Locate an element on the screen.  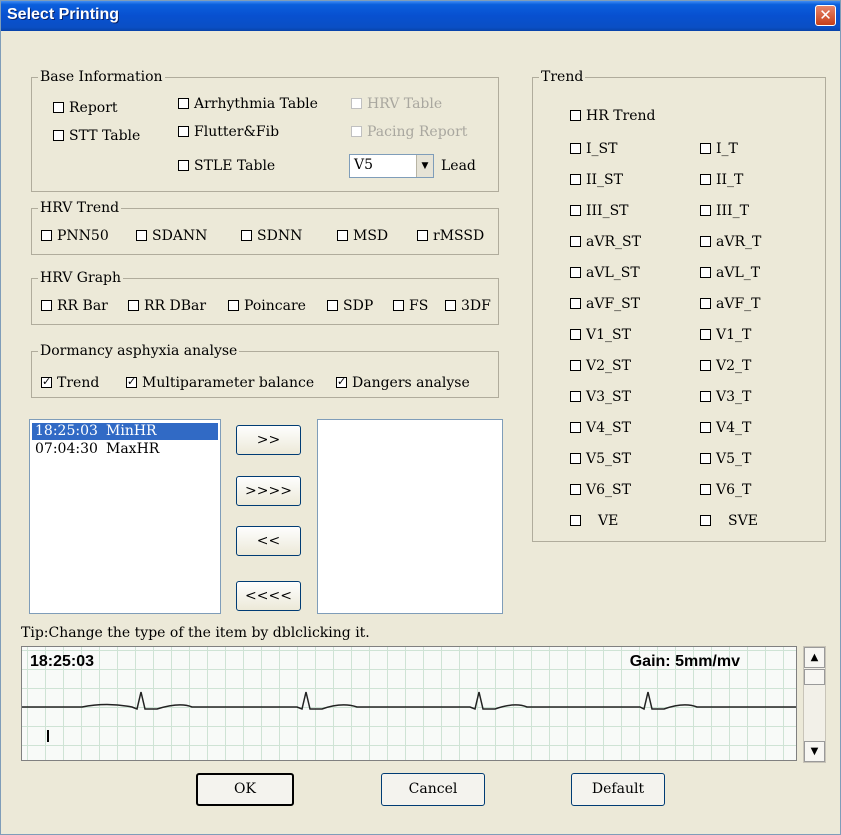
rr-bar-checkbox: RR Bar is located at coordinates (74, 306).